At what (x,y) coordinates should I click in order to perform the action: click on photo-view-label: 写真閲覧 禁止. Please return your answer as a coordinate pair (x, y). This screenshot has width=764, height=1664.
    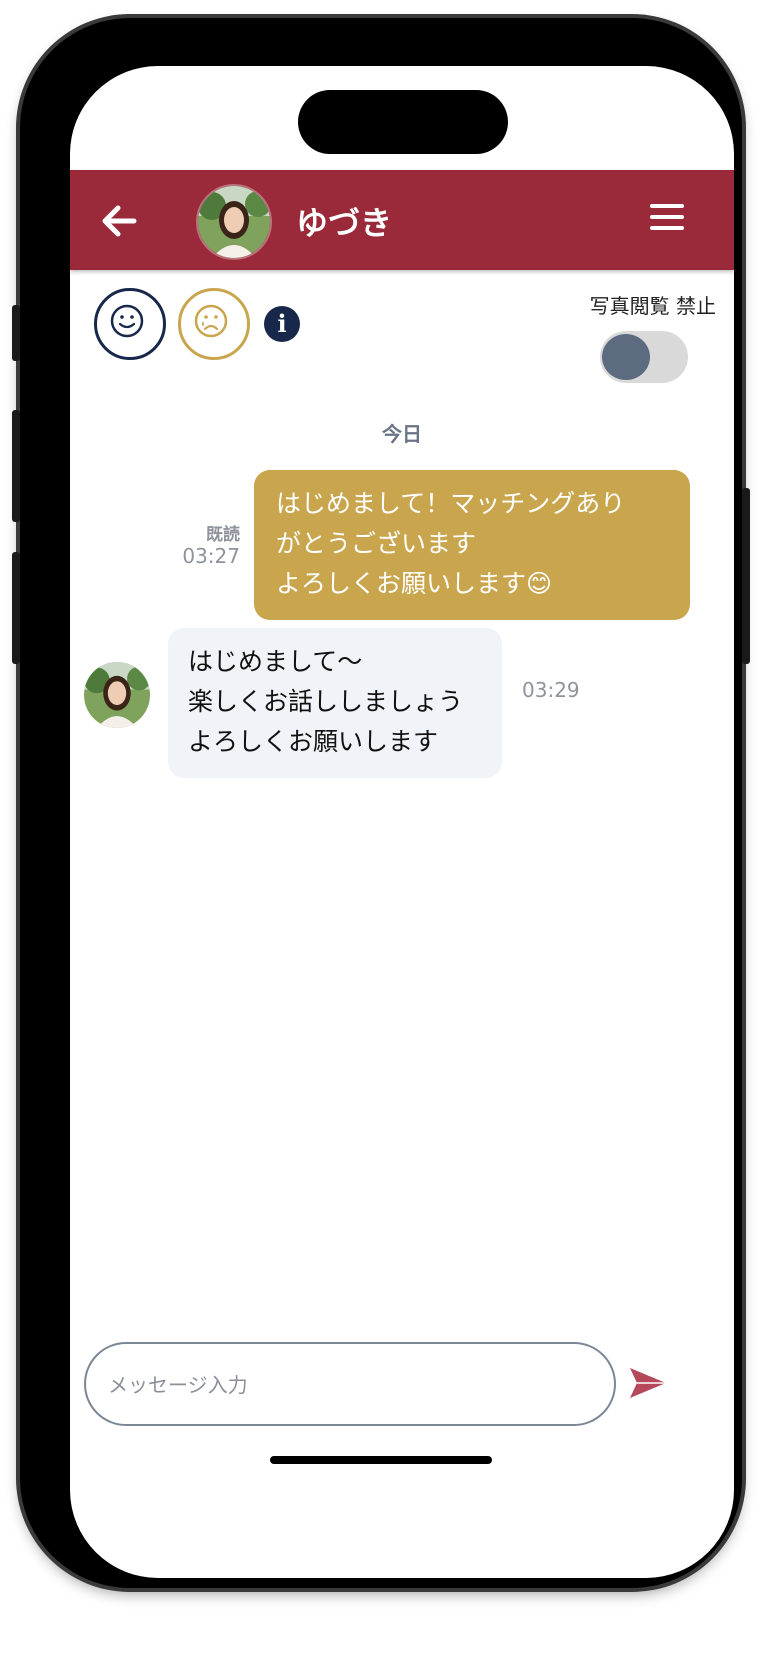
    Looking at the image, I should click on (652, 306).